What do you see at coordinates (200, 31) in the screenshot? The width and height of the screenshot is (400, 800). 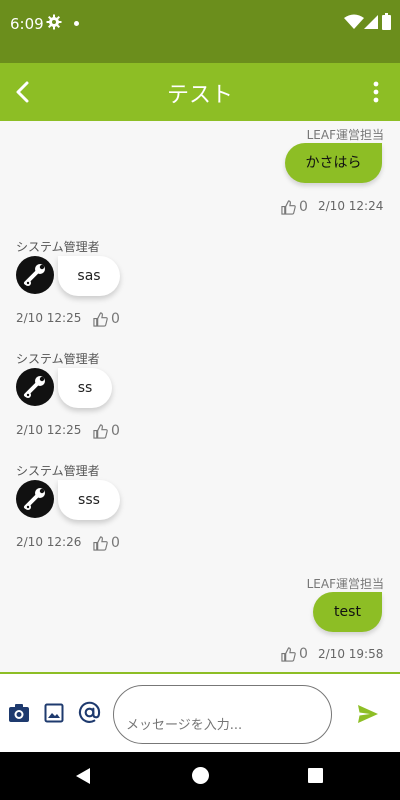 I see `status-bar: 6:09` at bounding box center [200, 31].